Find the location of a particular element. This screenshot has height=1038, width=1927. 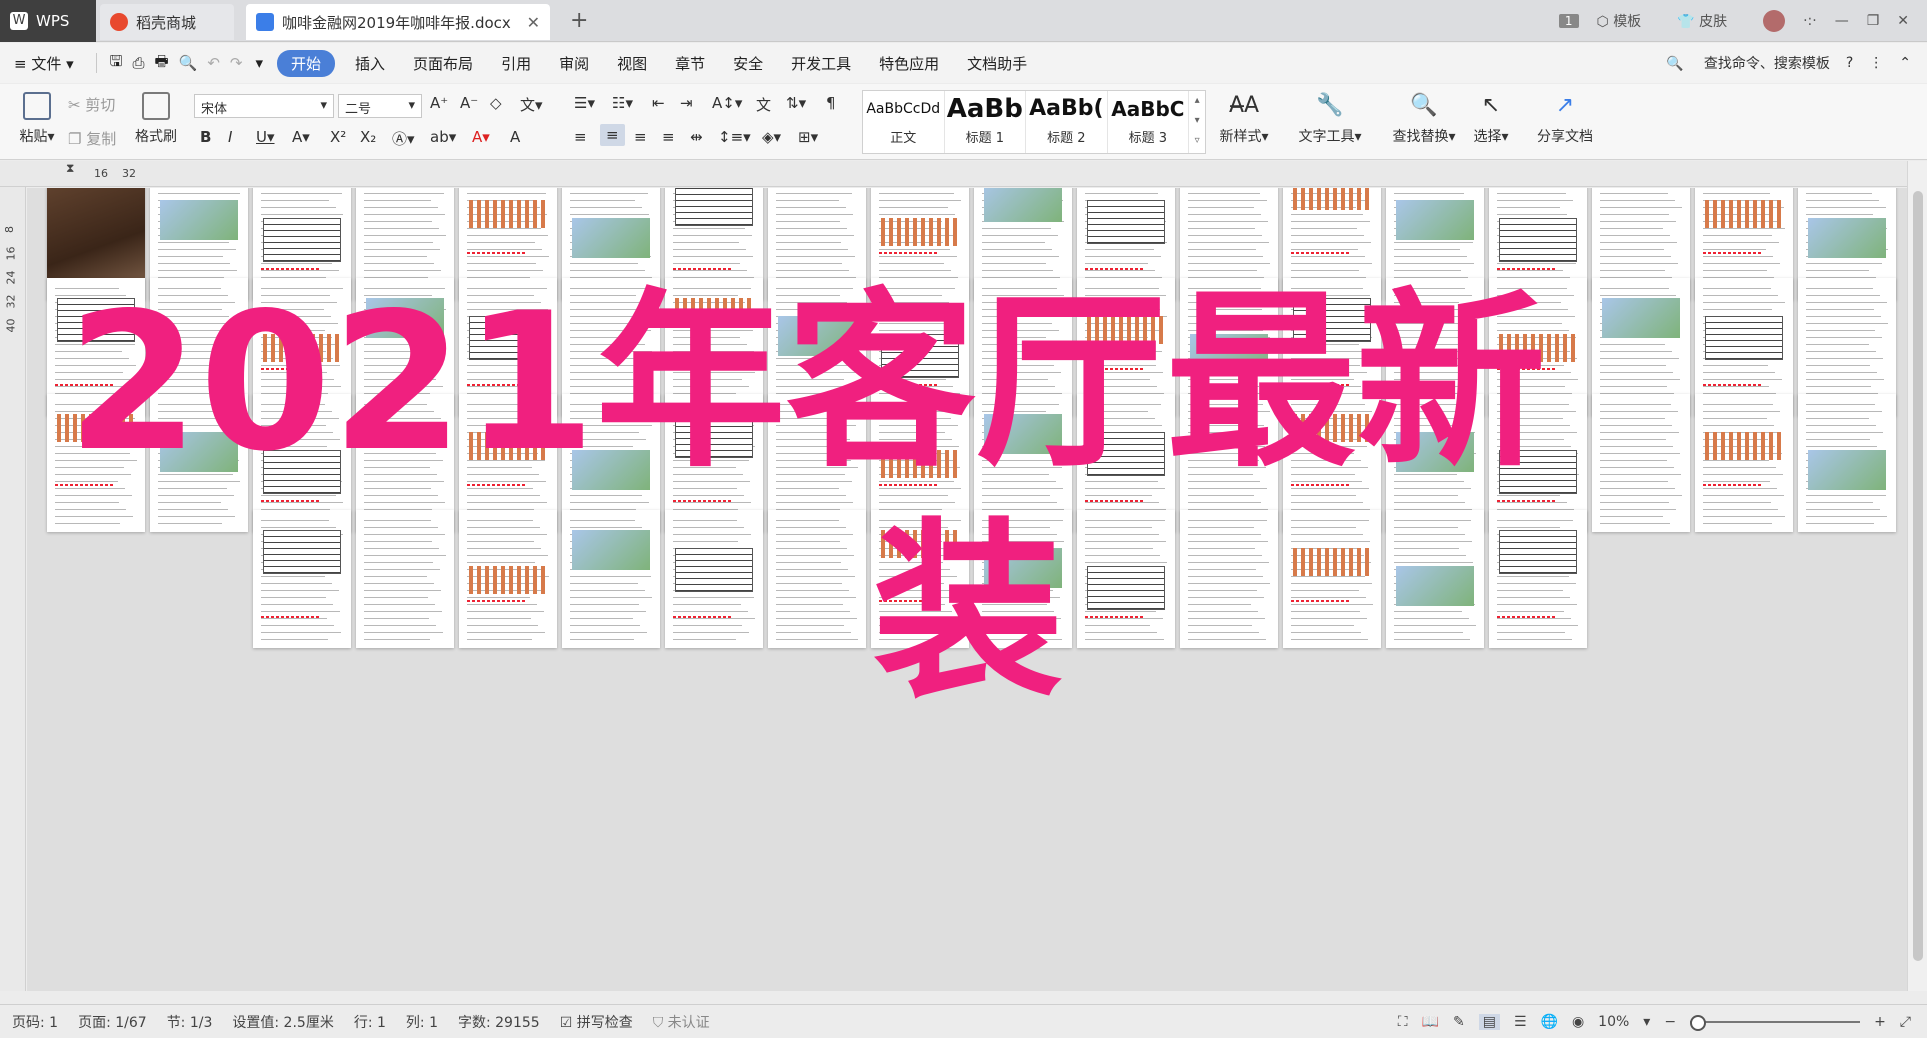

close-window-icon: ✕ is located at coordinates (1903, 21).